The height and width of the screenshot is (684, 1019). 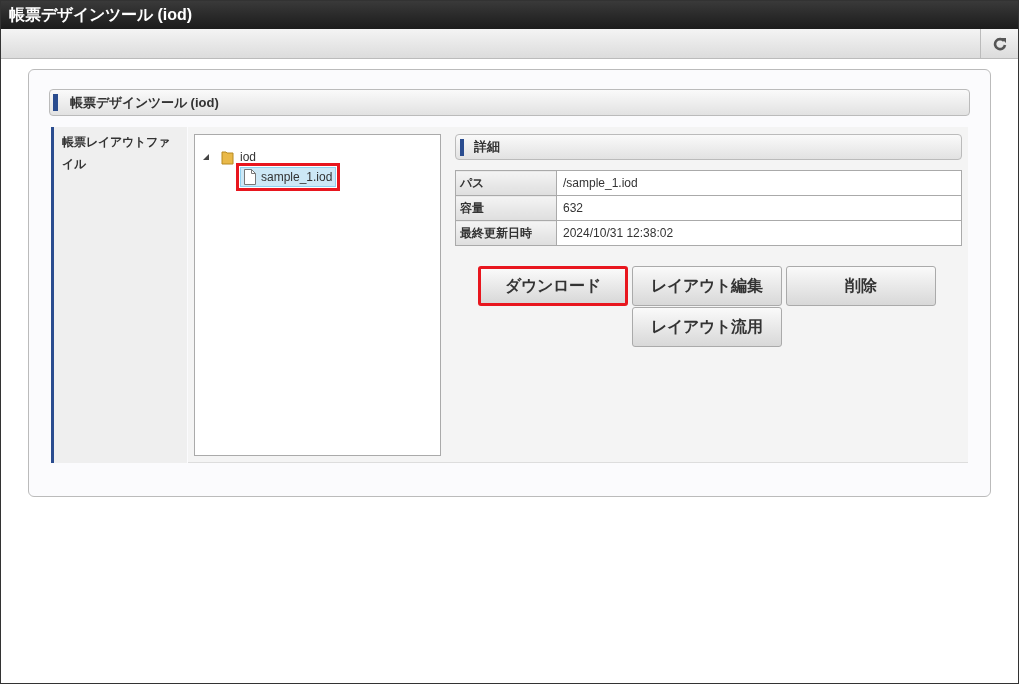 What do you see at coordinates (706, 327) in the screenshot?
I see `action-button: レイアウト流用` at bounding box center [706, 327].